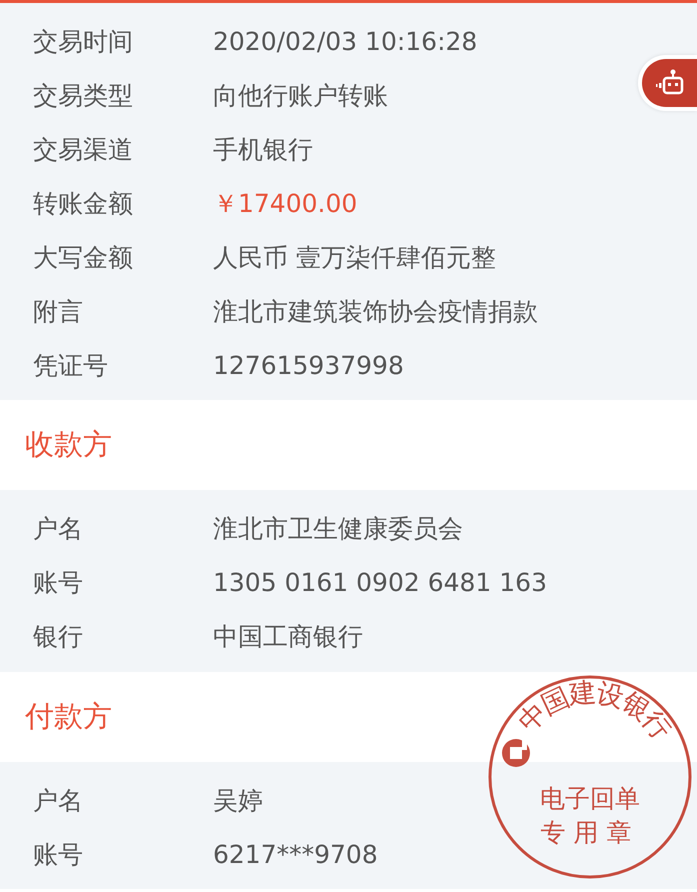 The image size is (697, 892). Describe the element at coordinates (380, 582) in the screenshot. I see `field-value: 1305 0161 0902 6481 163` at that location.